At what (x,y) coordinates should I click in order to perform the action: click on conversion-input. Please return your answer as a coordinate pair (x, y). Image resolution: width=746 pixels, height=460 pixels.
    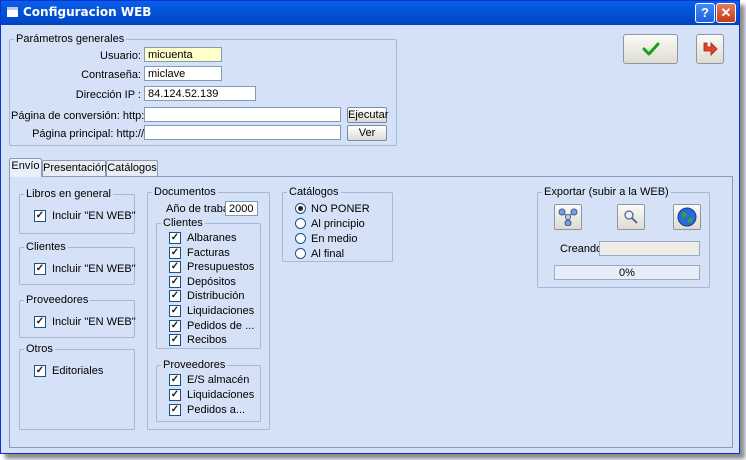
    Looking at the image, I should click on (242, 114).